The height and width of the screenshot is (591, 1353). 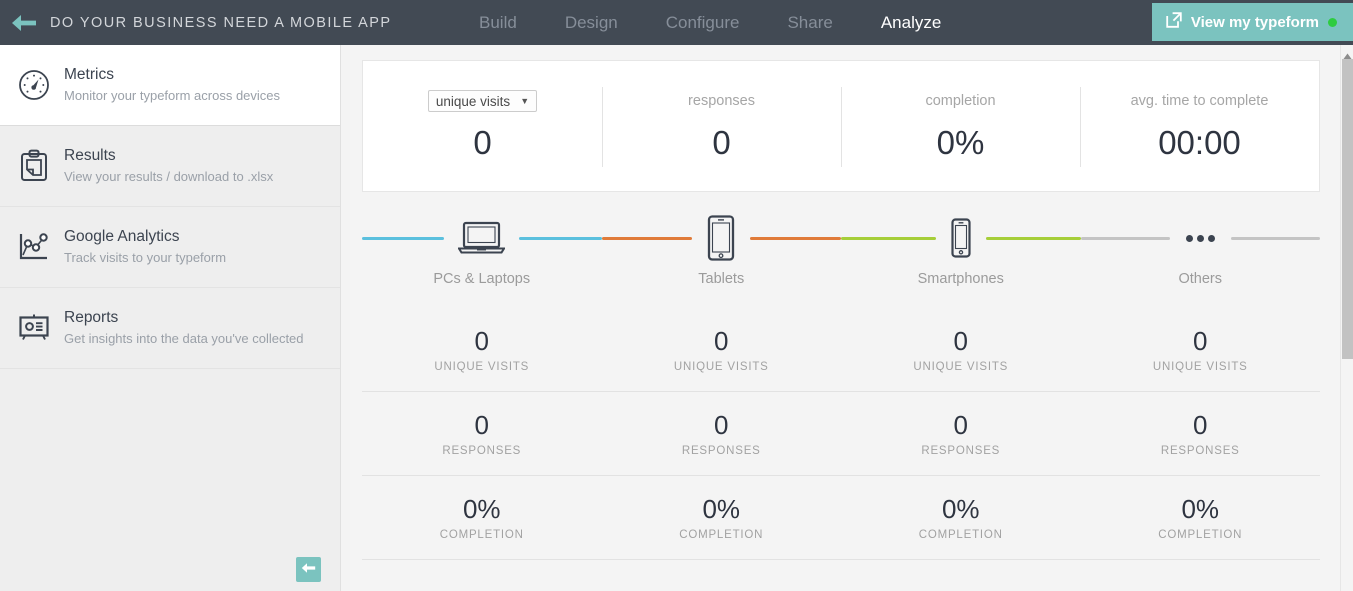 I want to click on device-name: Tablets, so click(x=721, y=279).